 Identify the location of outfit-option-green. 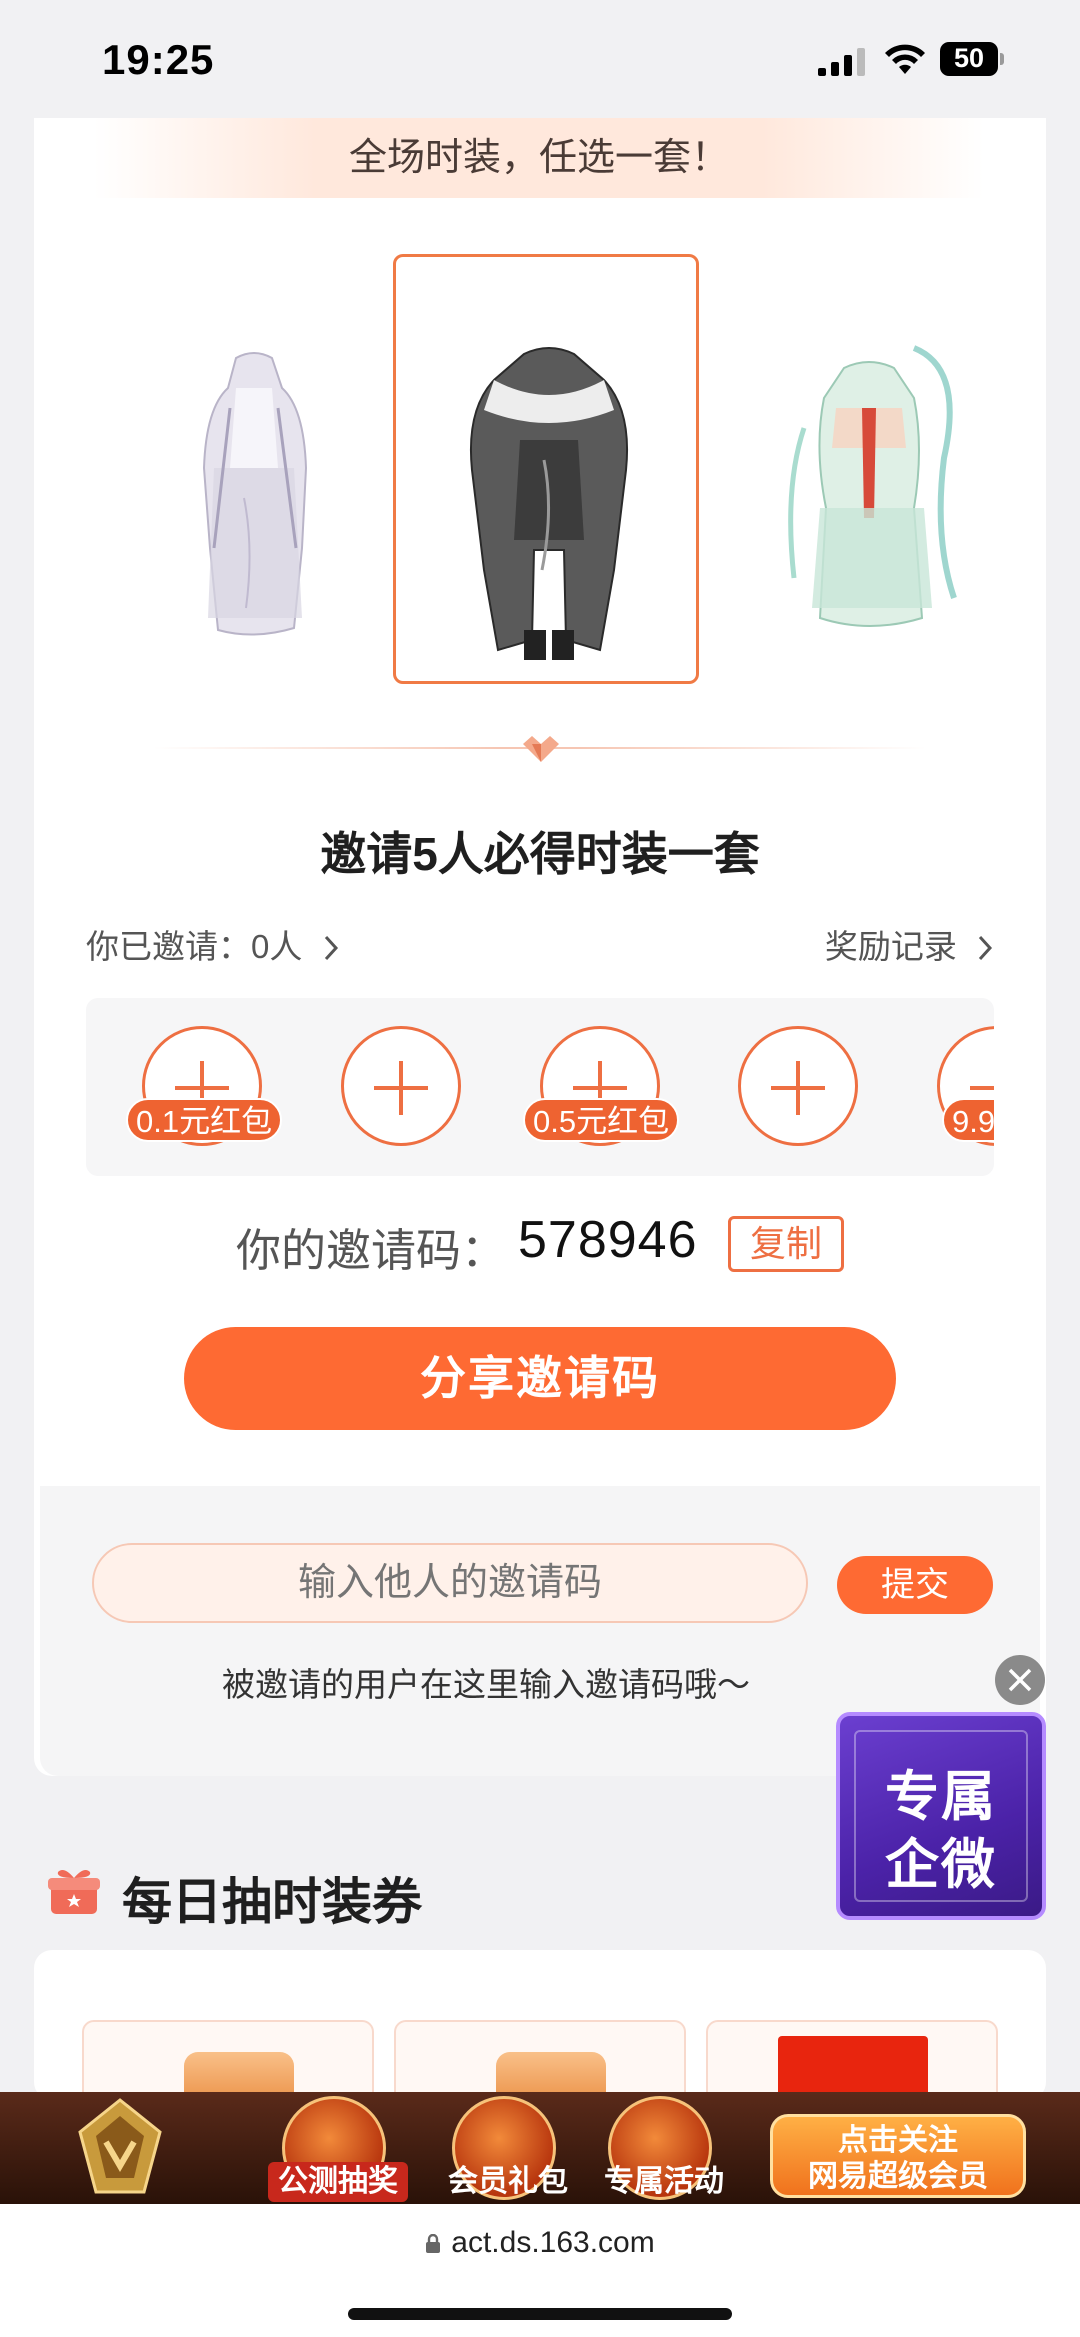
(869, 493).